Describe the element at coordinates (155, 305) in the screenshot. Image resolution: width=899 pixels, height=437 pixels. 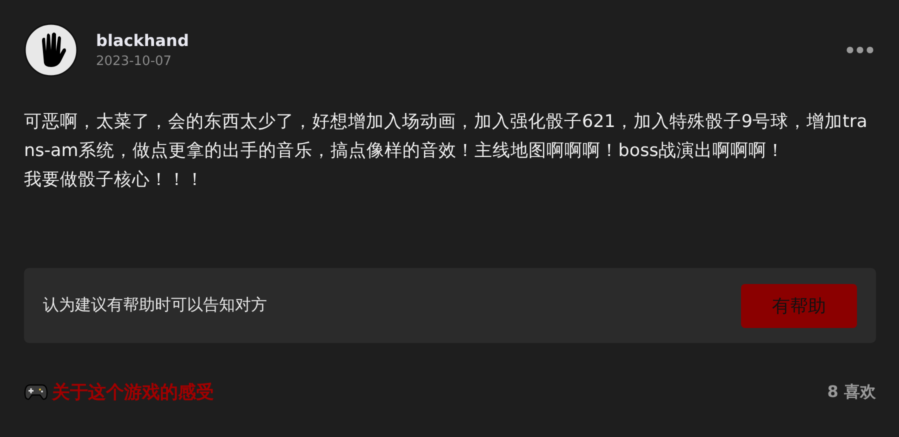
I see `helpful-hint: 认为建议有帮助时可以告知对方` at that location.